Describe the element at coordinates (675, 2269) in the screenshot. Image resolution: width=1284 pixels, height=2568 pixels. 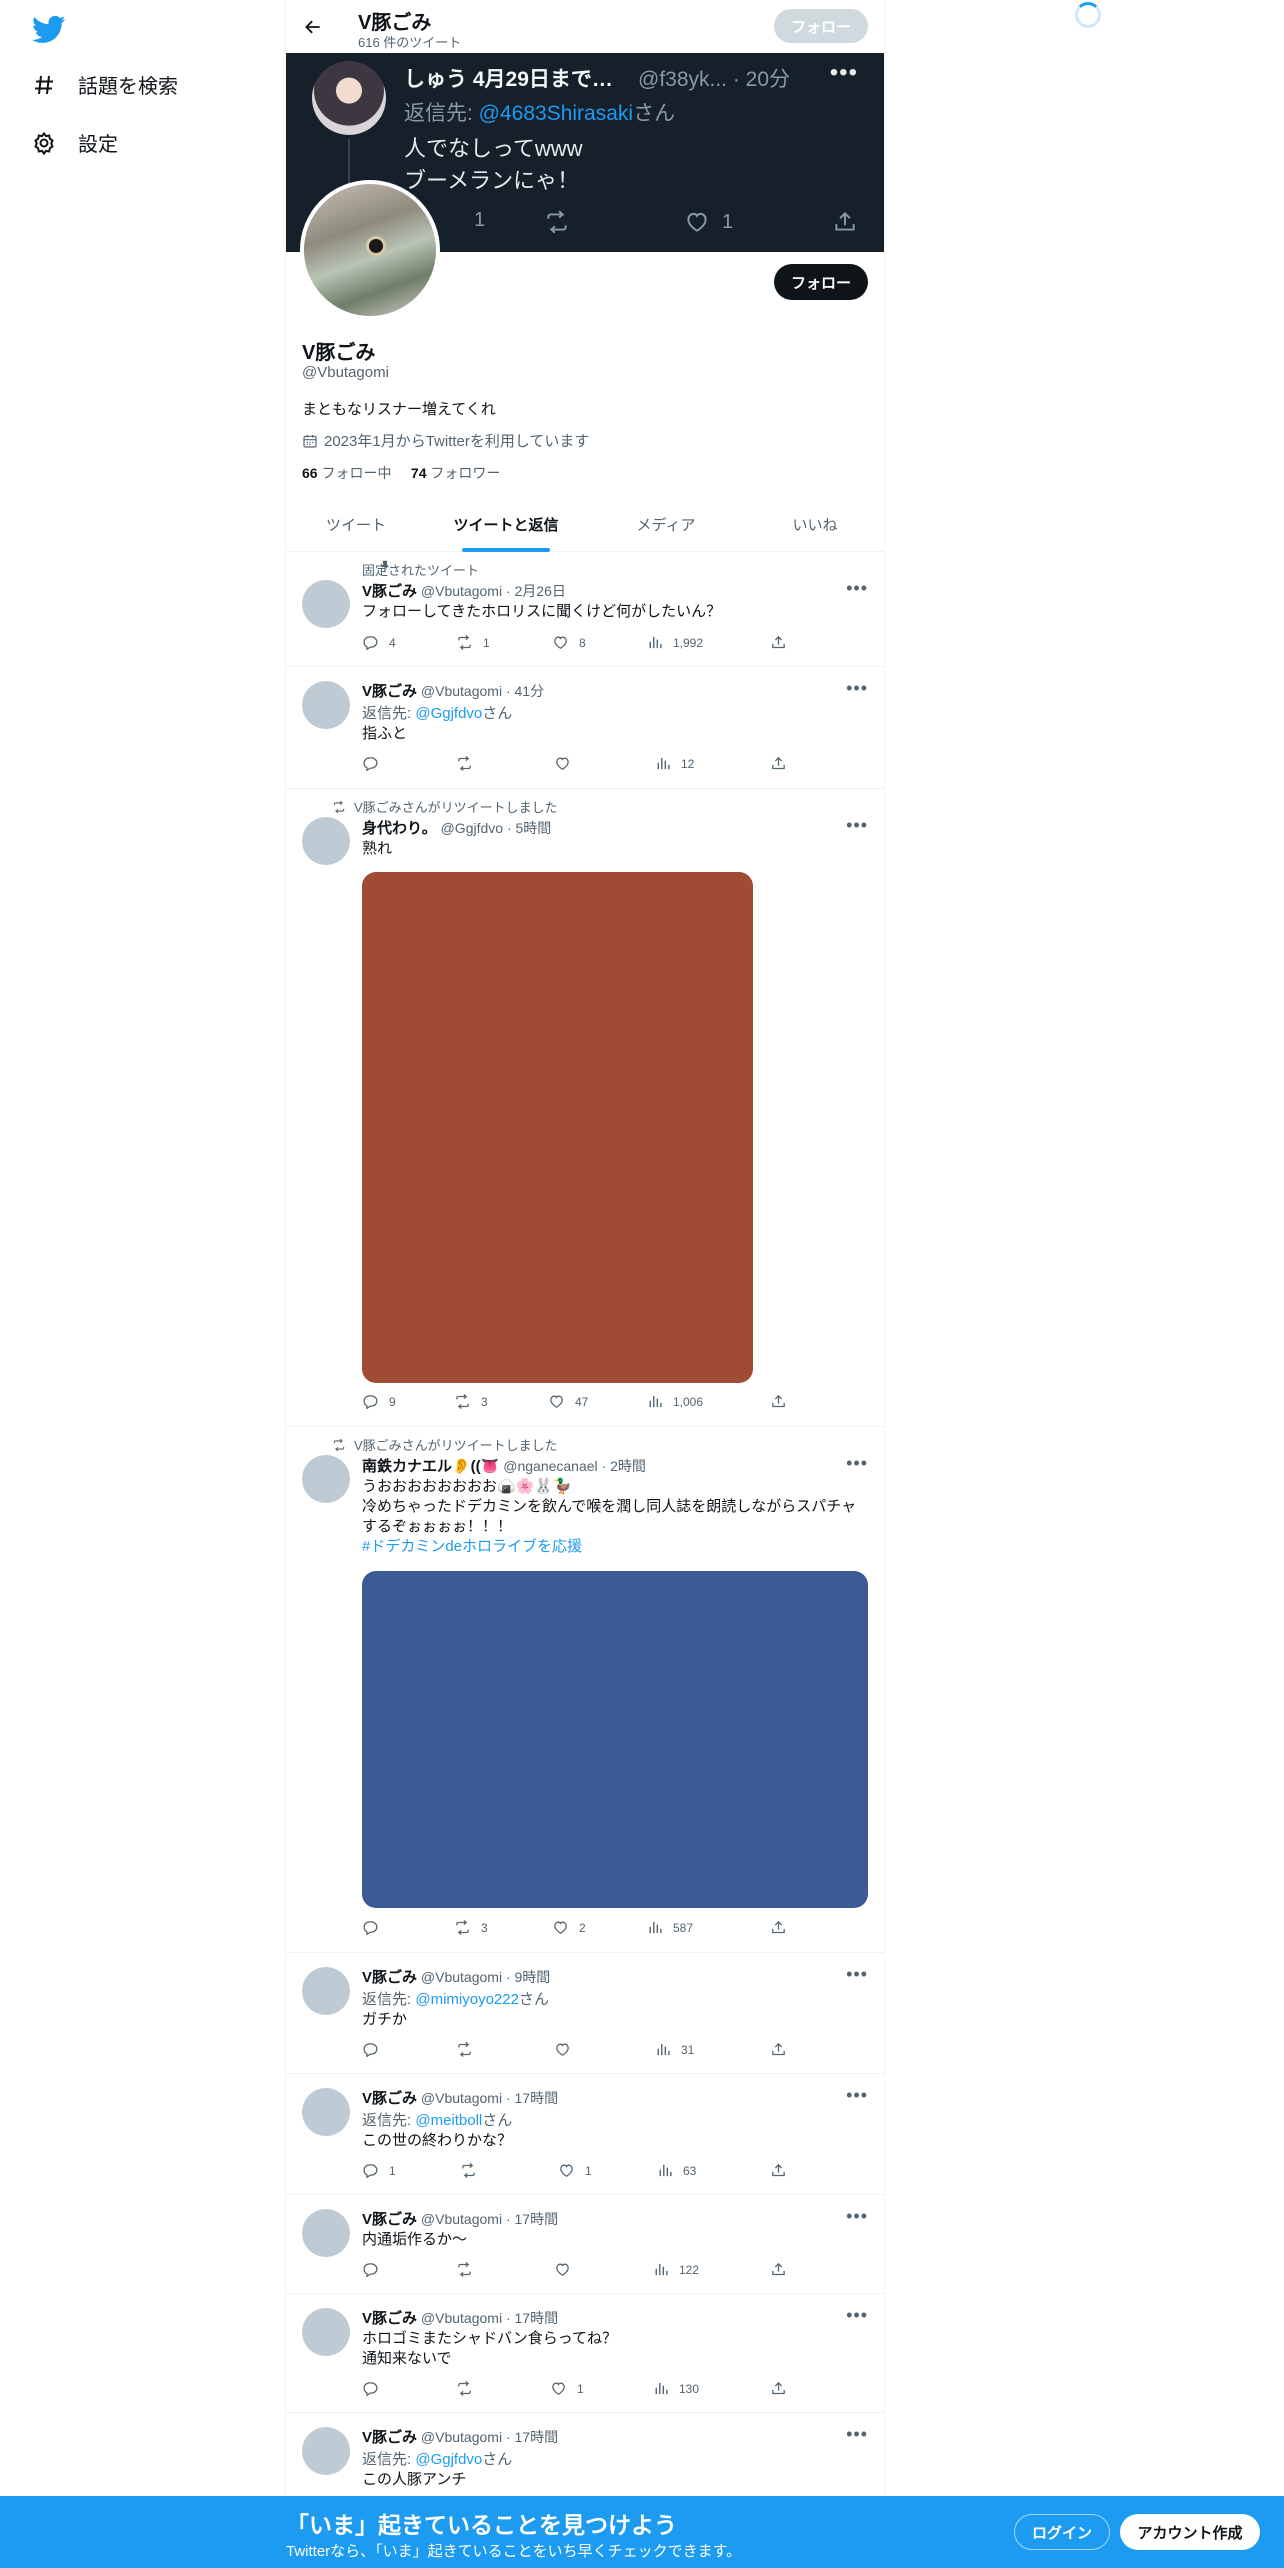
I see `views-button: 122` at that location.